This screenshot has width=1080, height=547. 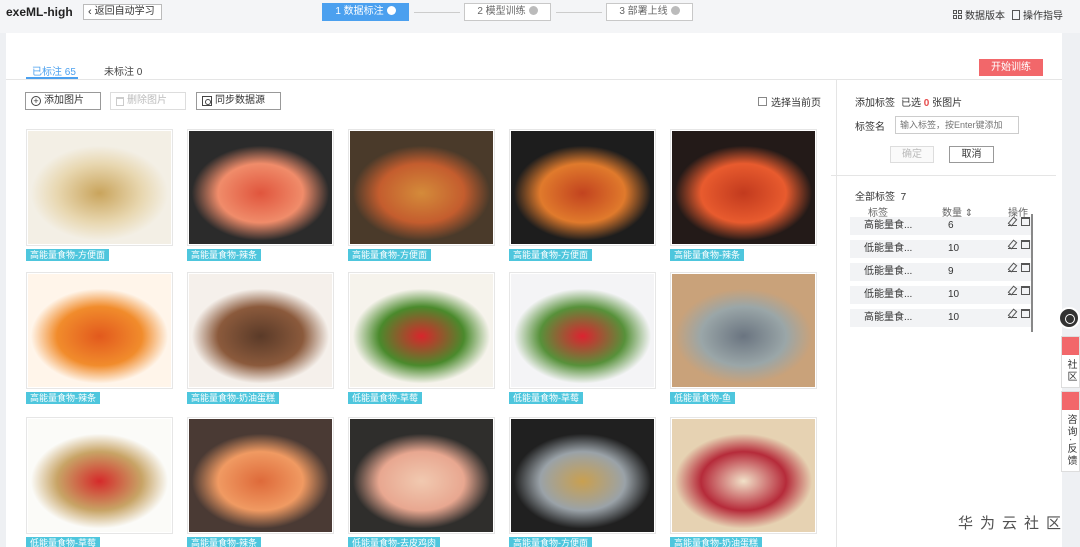 What do you see at coordinates (437, 12) in the screenshot?
I see `step-connector` at bounding box center [437, 12].